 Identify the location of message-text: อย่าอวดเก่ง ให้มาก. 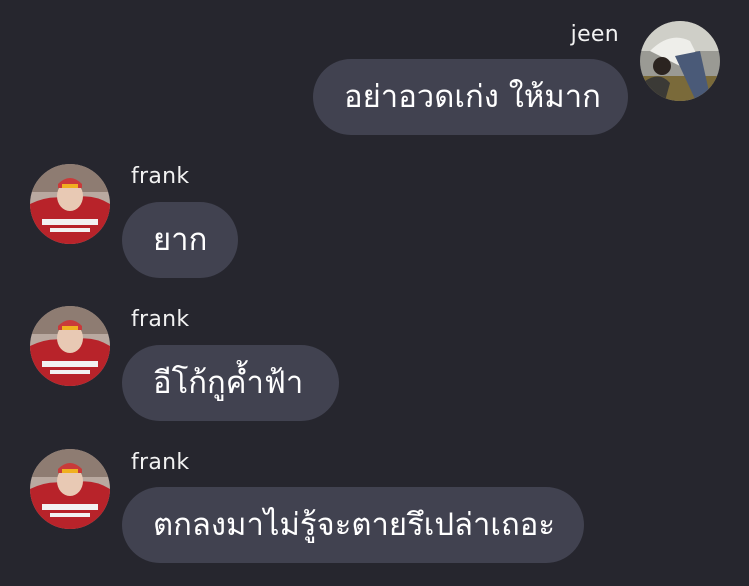
(472, 97).